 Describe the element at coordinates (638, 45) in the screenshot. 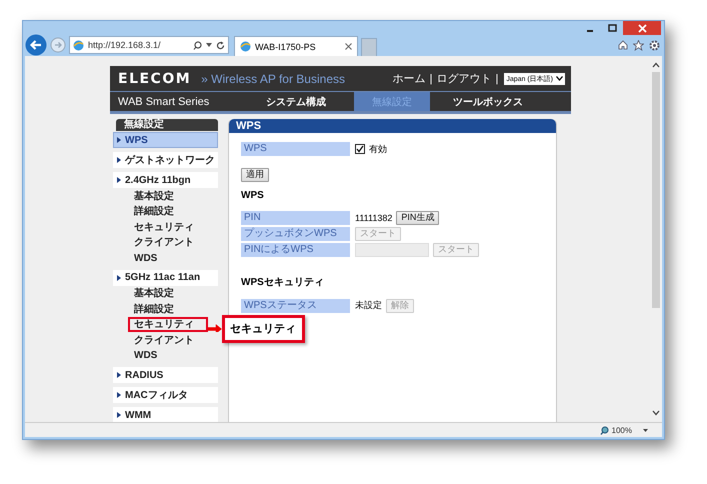

I see `star-icon` at that location.